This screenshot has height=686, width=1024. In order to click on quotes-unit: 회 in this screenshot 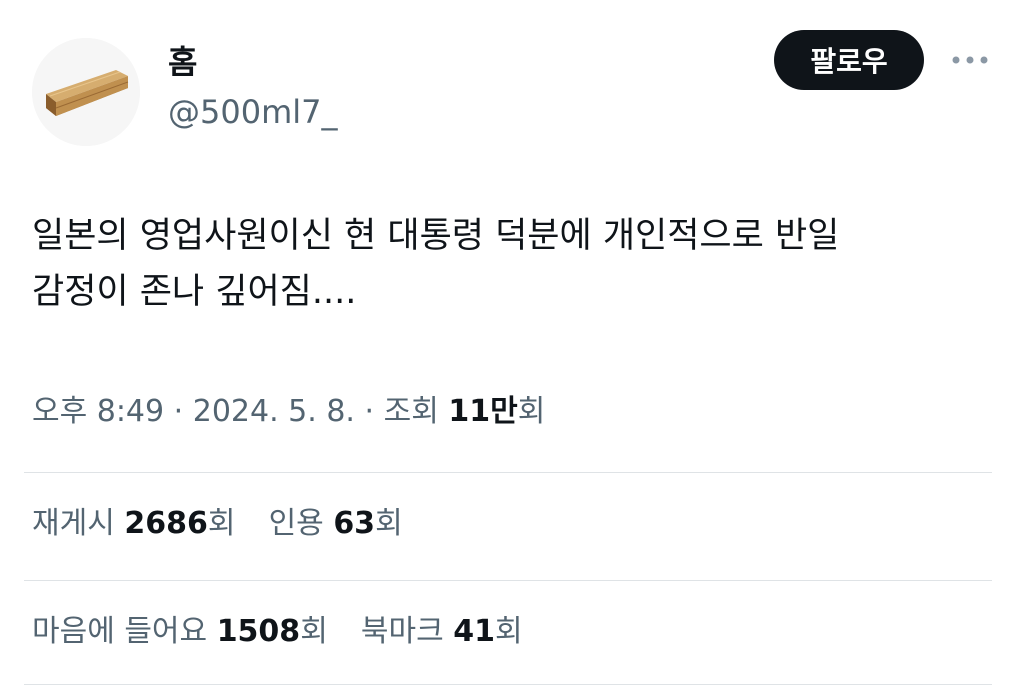, I will do `click(389, 523)`.